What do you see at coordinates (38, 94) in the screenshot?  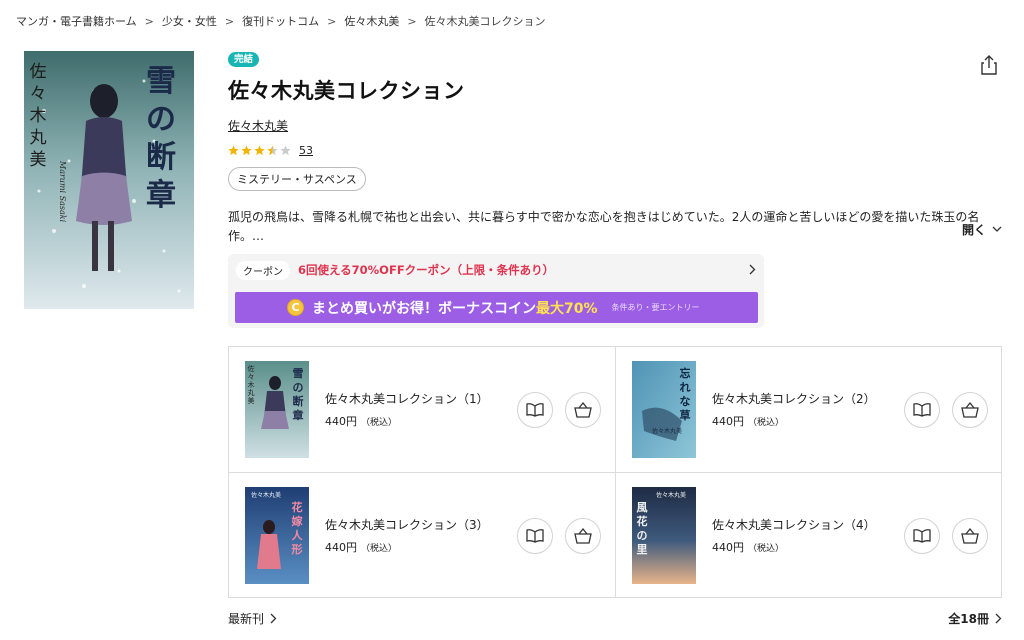 I see `svg-text: 々` at bounding box center [38, 94].